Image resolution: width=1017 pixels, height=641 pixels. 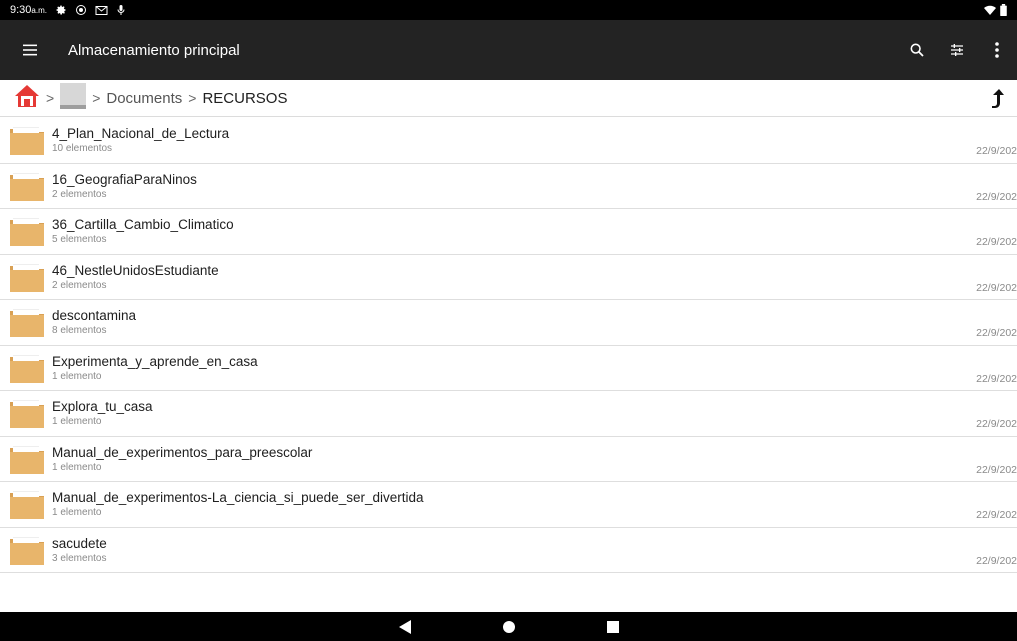 I want to click on drive-icon, so click(x=73, y=96).